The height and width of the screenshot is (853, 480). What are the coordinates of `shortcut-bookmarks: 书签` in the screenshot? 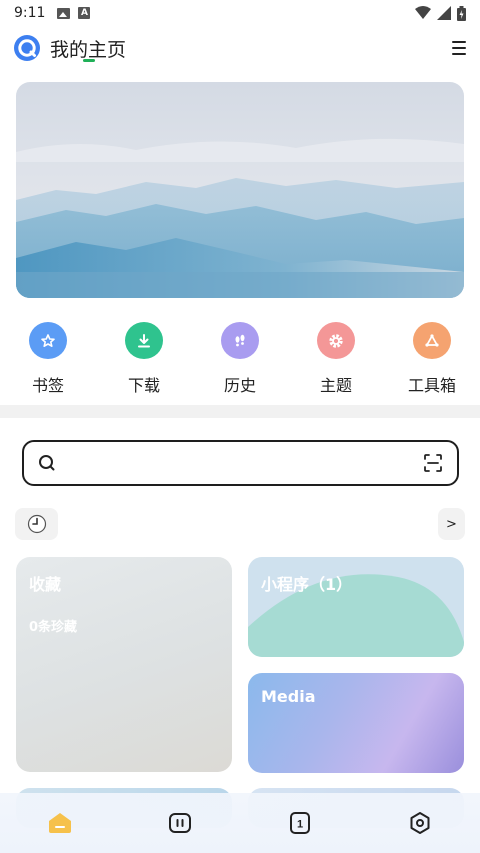 It's located at (48, 359).